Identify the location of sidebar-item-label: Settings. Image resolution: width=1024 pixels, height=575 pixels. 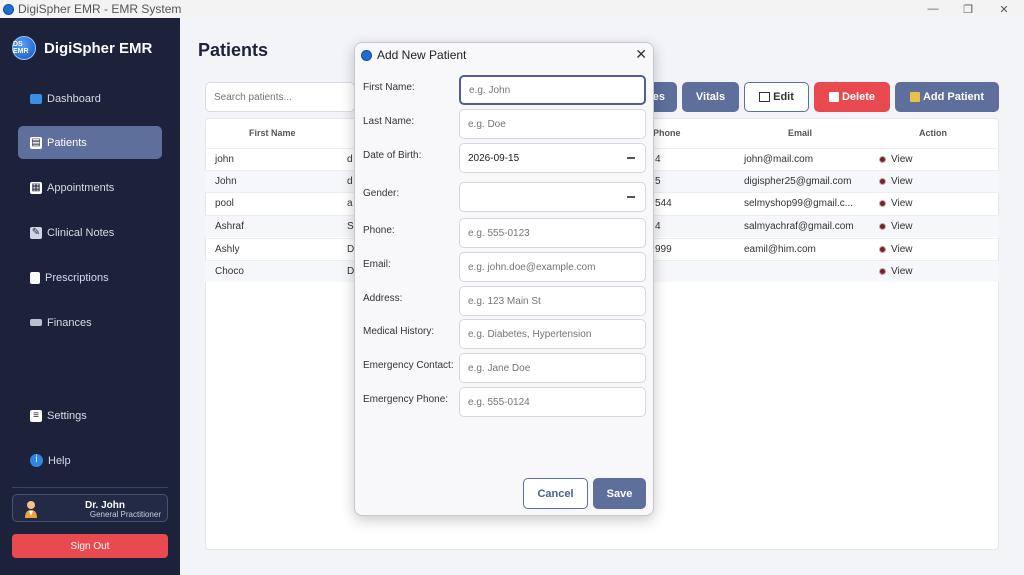
(67, 415).